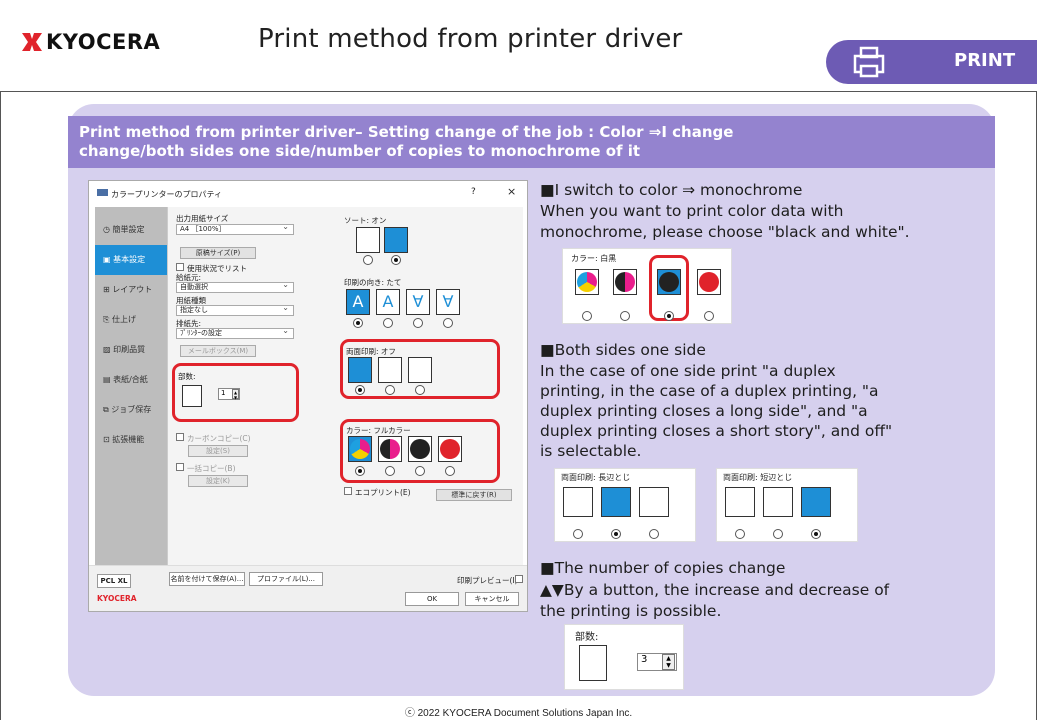 The height and width of the screenshot is (720, 1037). What do you see at coordinates (420, 370) in the screenshot?
I see `duplex-short-icon` at bounding box center [420, 370].